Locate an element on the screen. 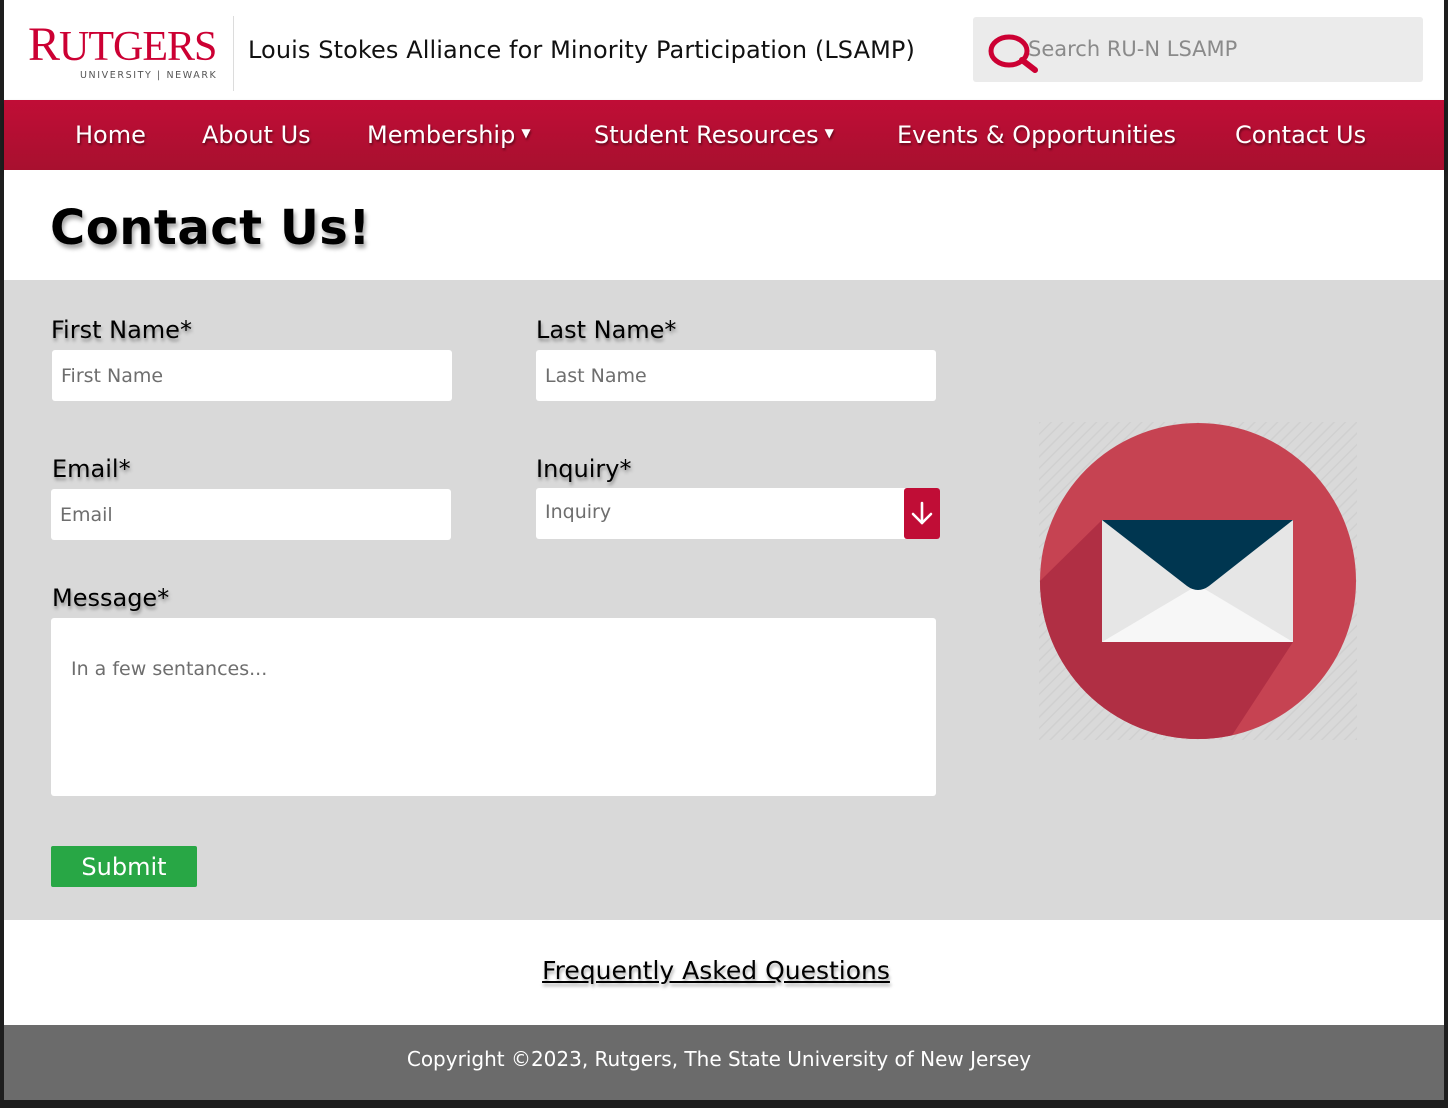 The image size is (1448, 1108). nav-item-home: Home is located at coordinates (110, 135).